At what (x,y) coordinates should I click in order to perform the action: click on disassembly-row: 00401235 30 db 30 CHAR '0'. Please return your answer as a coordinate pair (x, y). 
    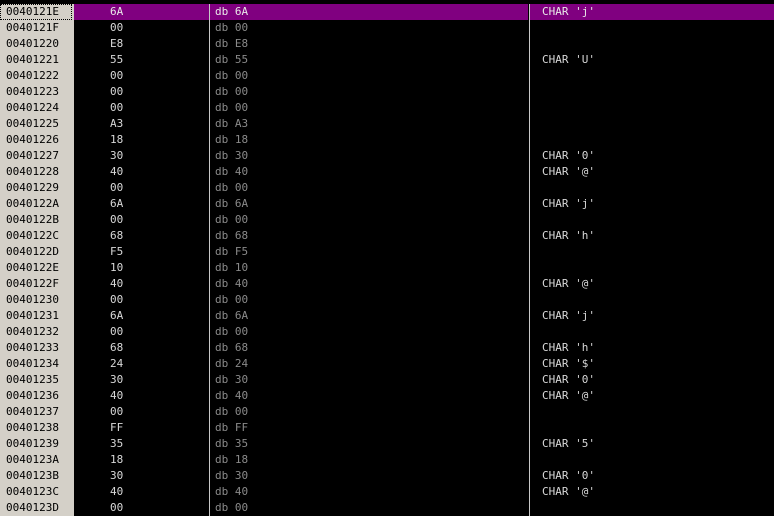
    Looking at the image, I should click on (387, 380).